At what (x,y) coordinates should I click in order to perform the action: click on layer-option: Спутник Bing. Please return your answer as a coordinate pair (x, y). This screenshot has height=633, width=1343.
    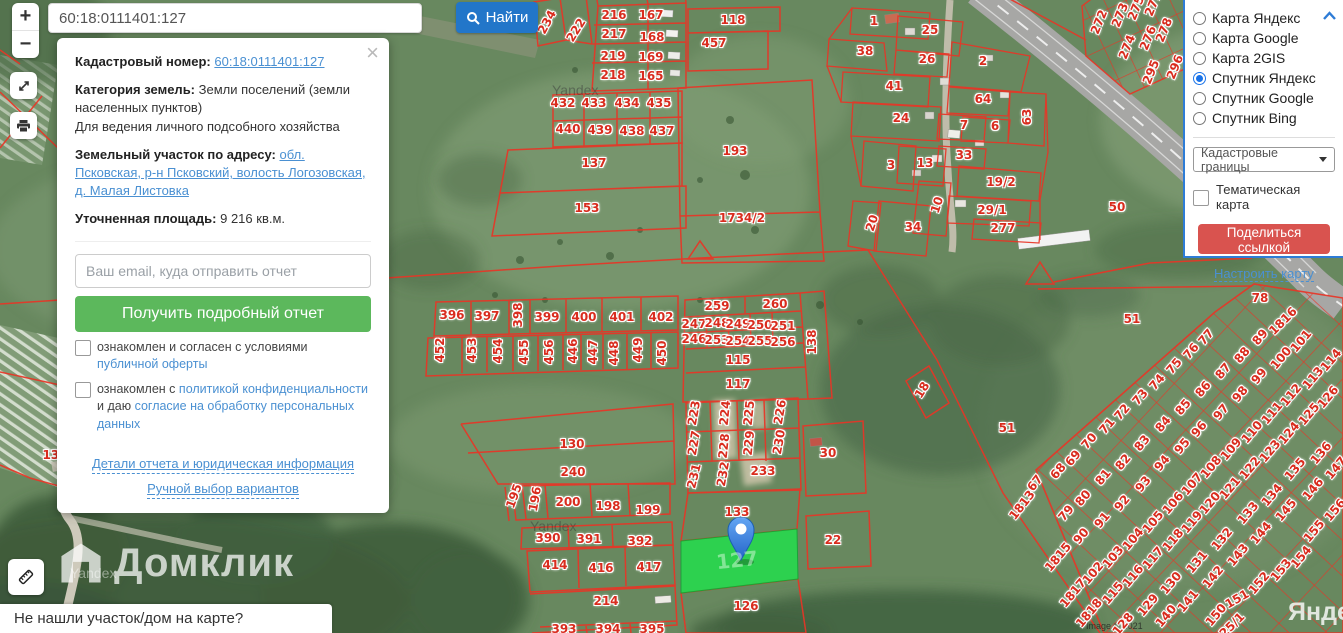
    Looking at the image, I should click on (1264, 118).